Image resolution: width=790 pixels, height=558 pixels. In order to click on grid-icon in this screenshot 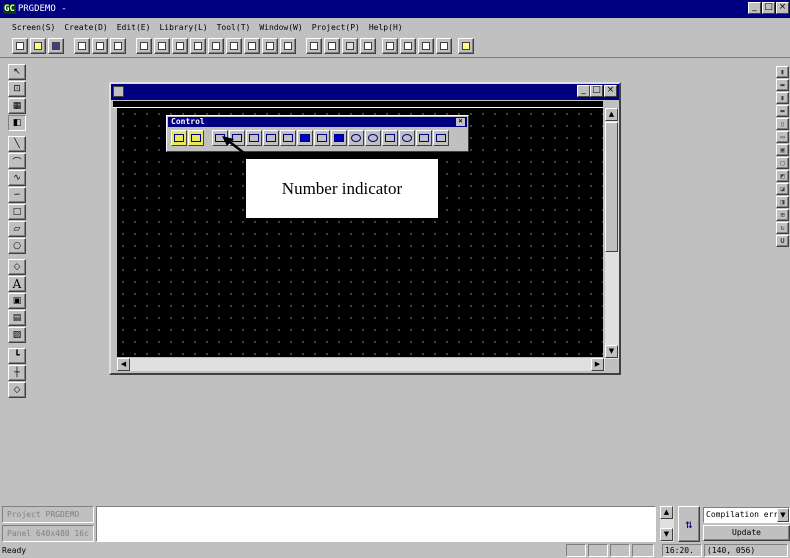, I will do `click(350, 46)`.